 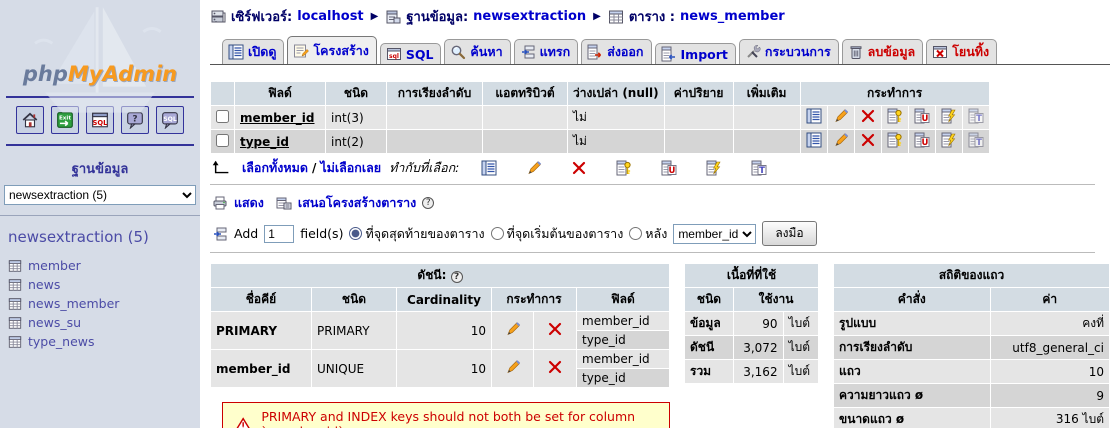 What do you see at coordinates (428, 203) in the screenshot?
I see `help-icon: ?` at bounding box center [428, 203].